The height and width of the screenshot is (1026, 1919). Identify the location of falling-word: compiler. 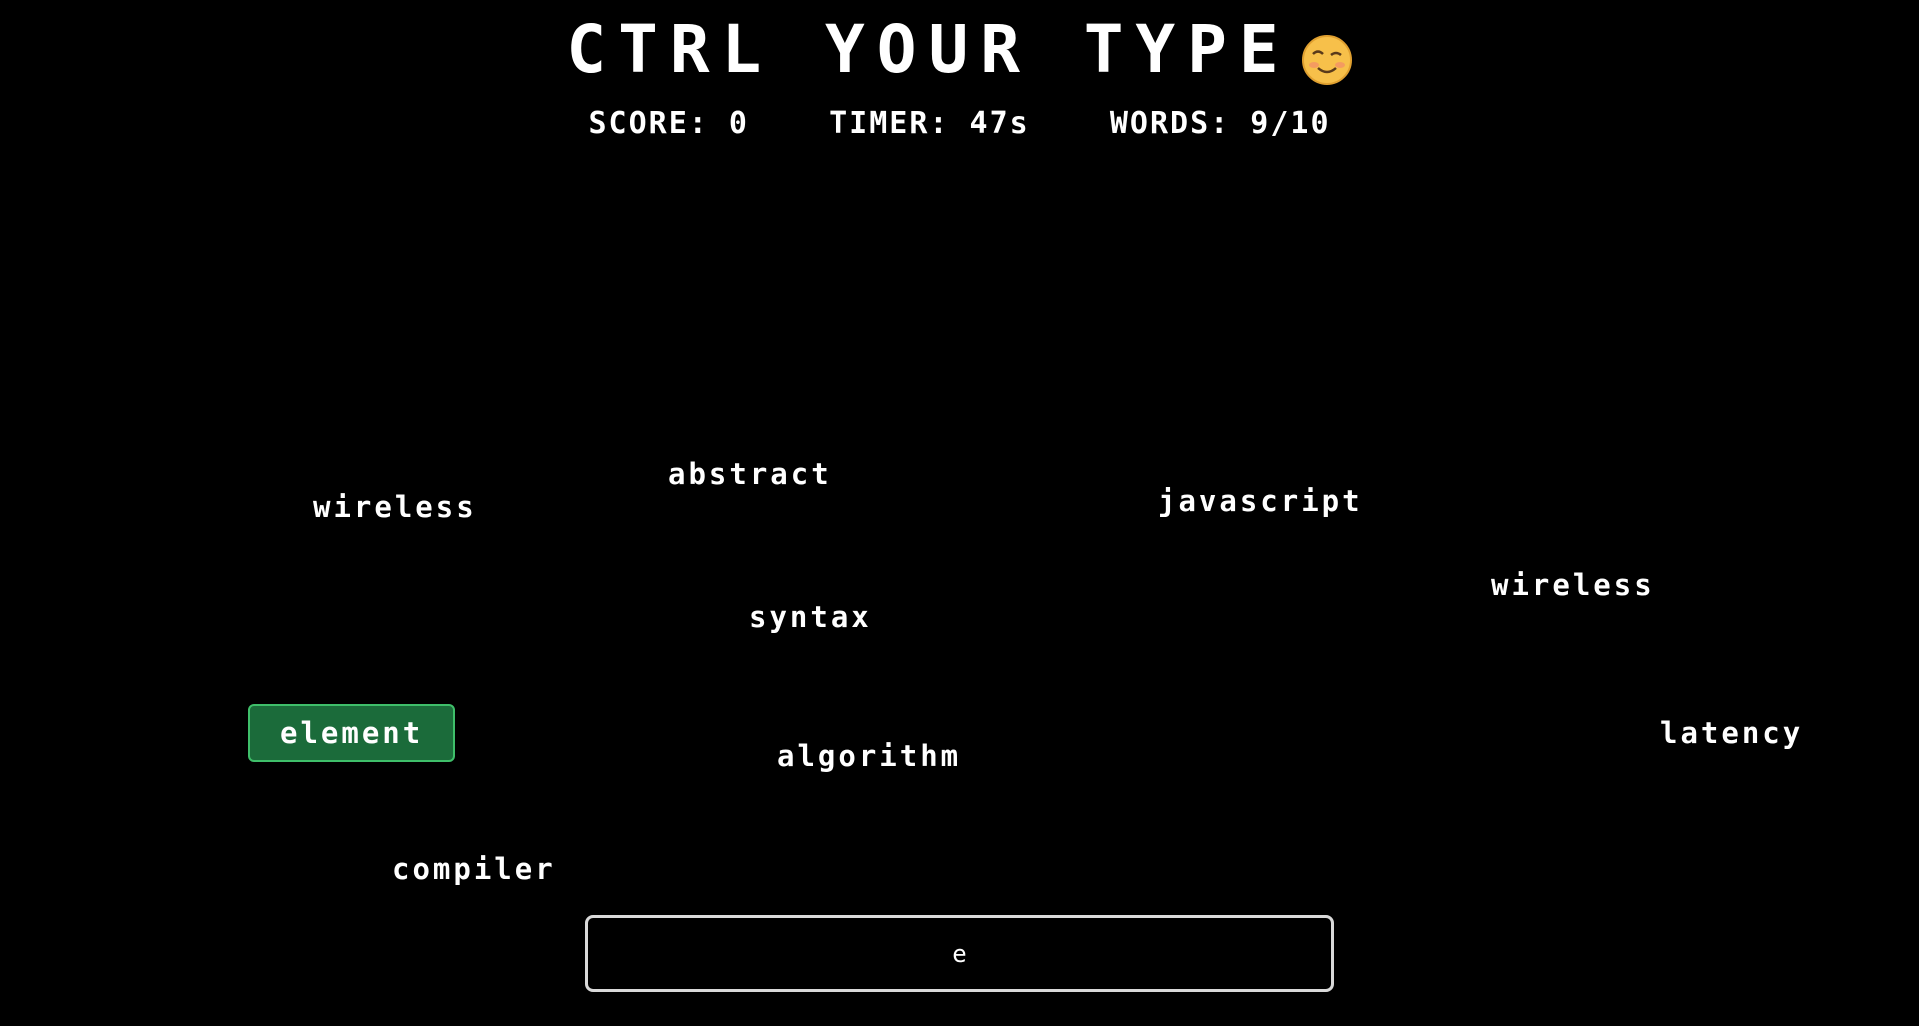
(474, 869).